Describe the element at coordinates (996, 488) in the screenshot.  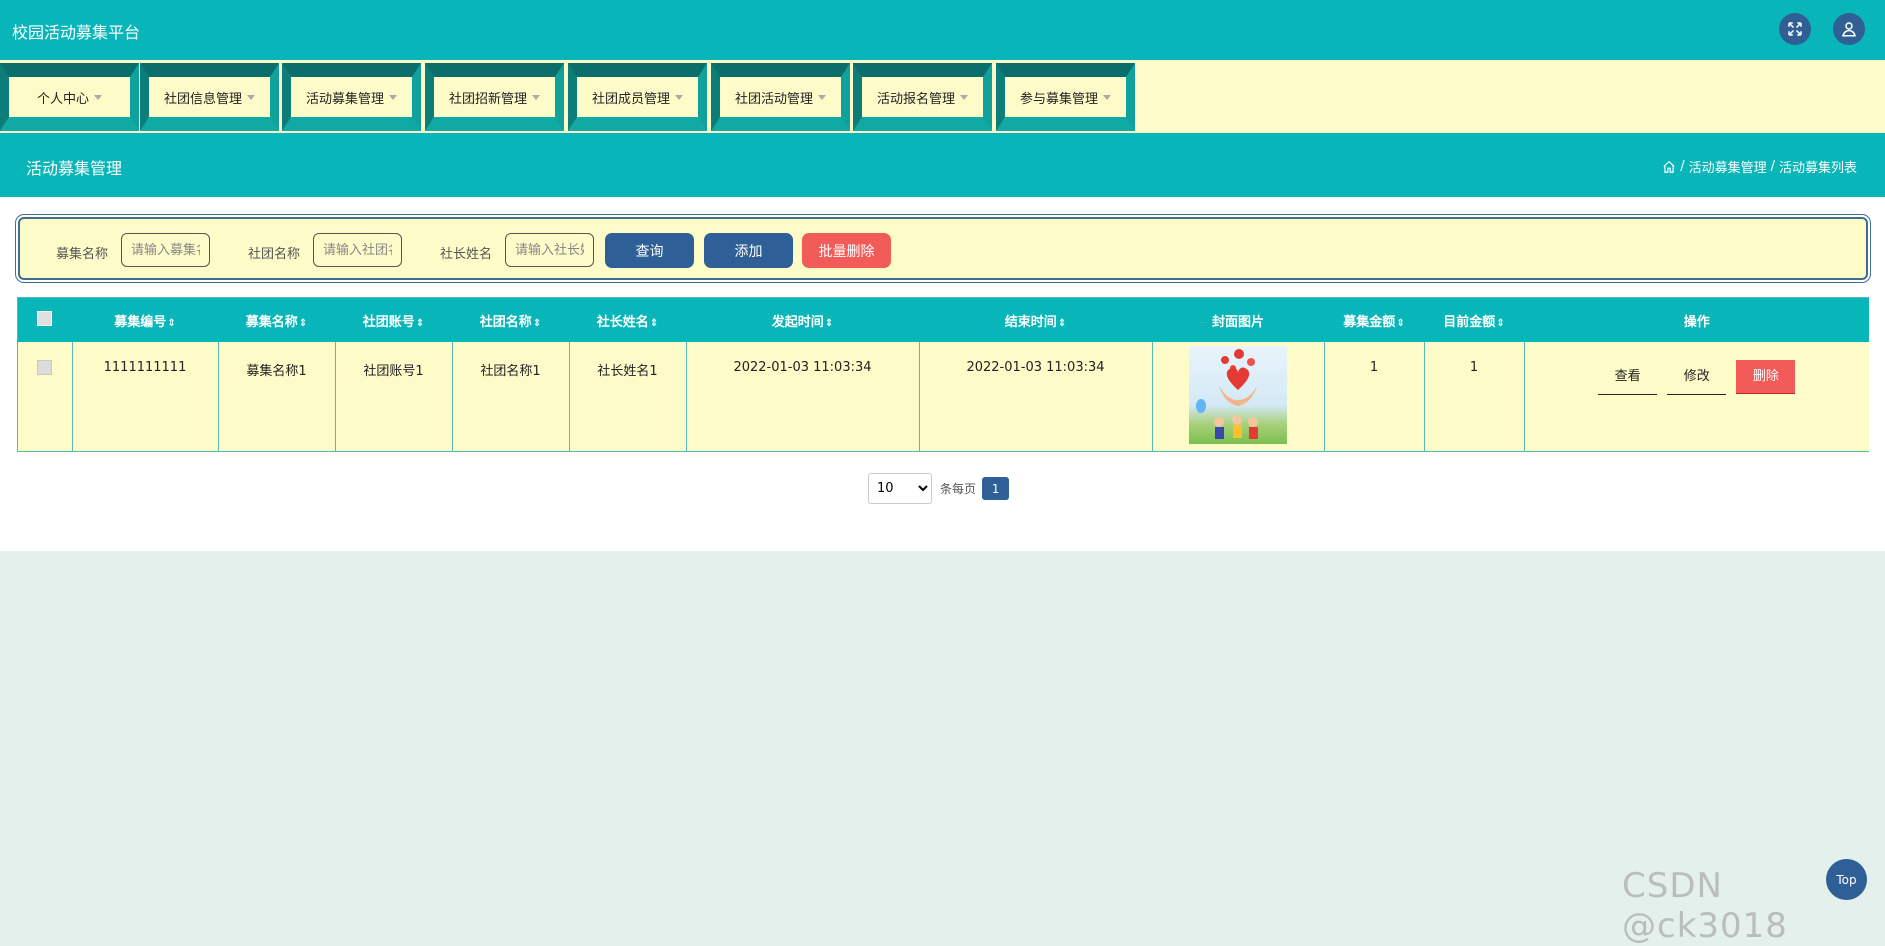
I see `page-number-button: 1` at that location.